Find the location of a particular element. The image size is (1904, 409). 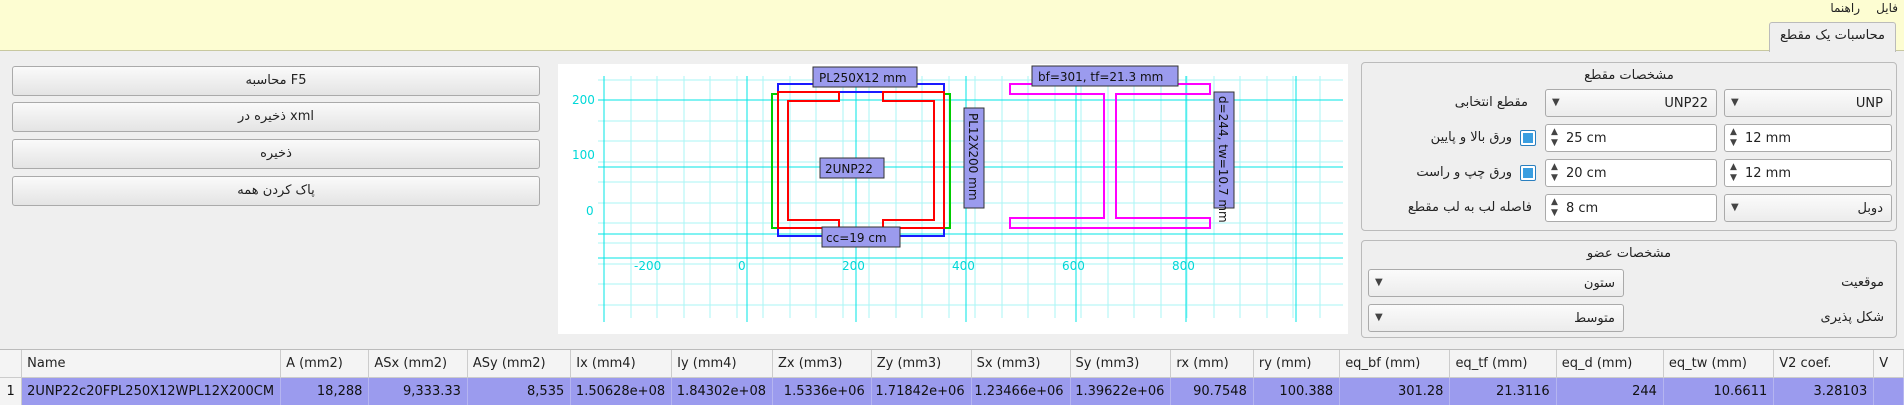

table-cell: 301.28 is located at coordinates (1395, 391).